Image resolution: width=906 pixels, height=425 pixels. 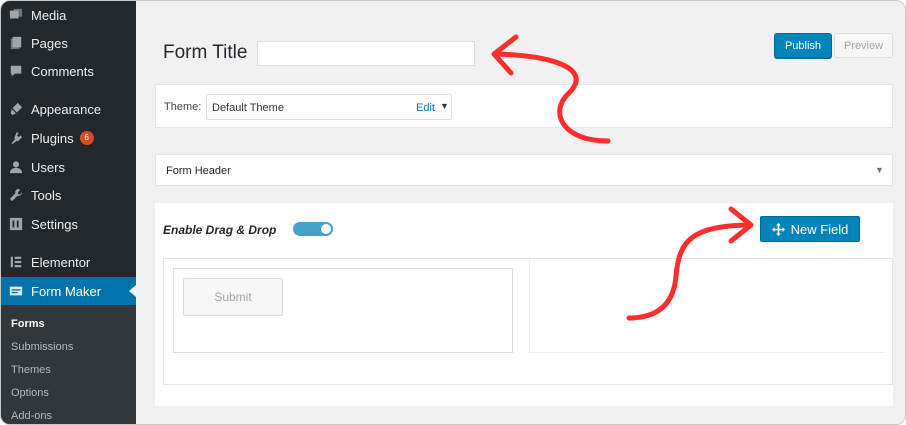 I want to click on active-menu-arrow, so click(x=132, y=291).